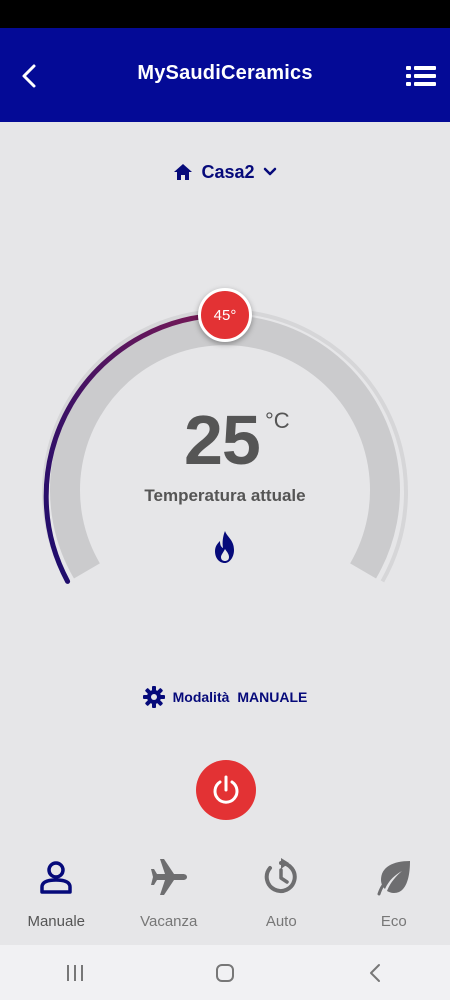  Describe the element at coordinates (56, 921) in the screenshot. I see `tab-label: Manuale` at that location.